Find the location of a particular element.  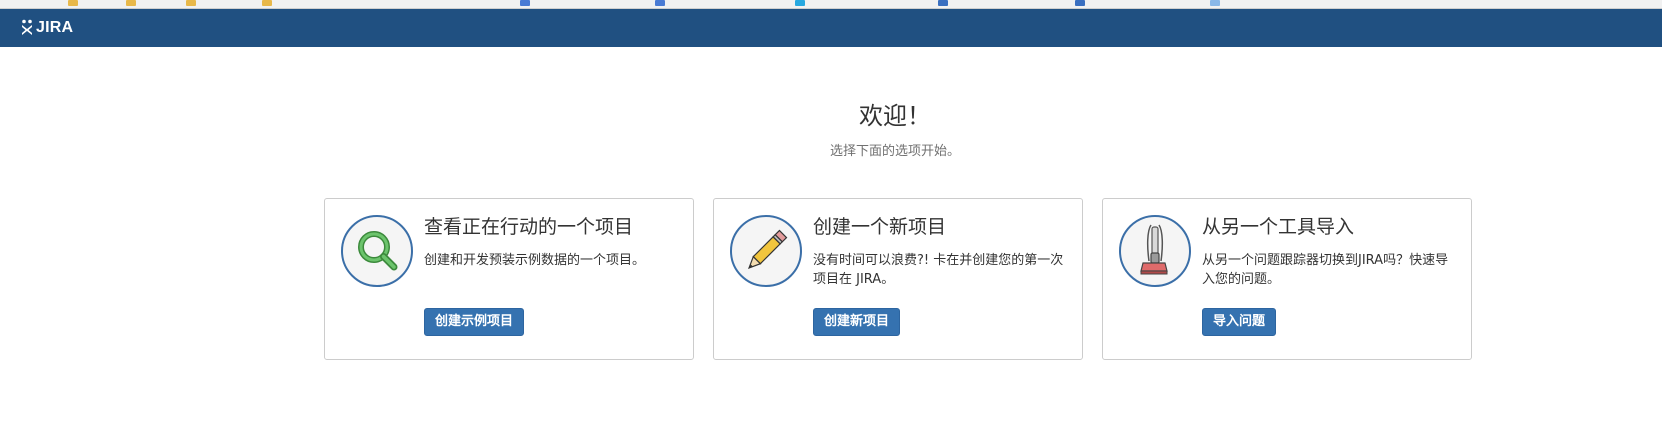

page-title: 欢迎！ is located at coordinates (895, 116).